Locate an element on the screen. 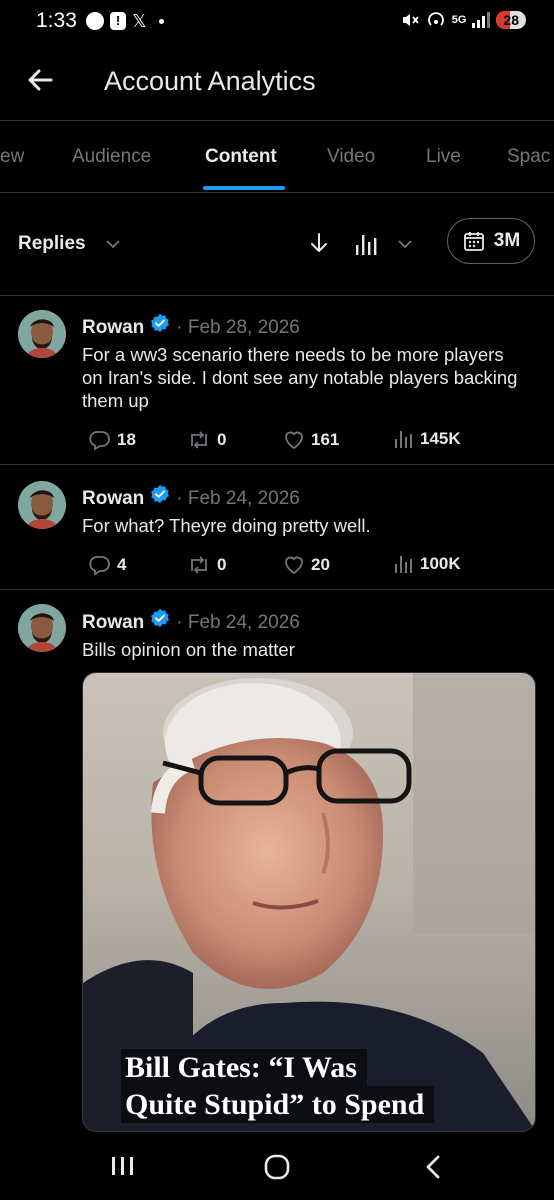 Image resolution: width=554 pixels, height=1200 pixels. reply-stat: 4 is located at coordinates (107, 565).